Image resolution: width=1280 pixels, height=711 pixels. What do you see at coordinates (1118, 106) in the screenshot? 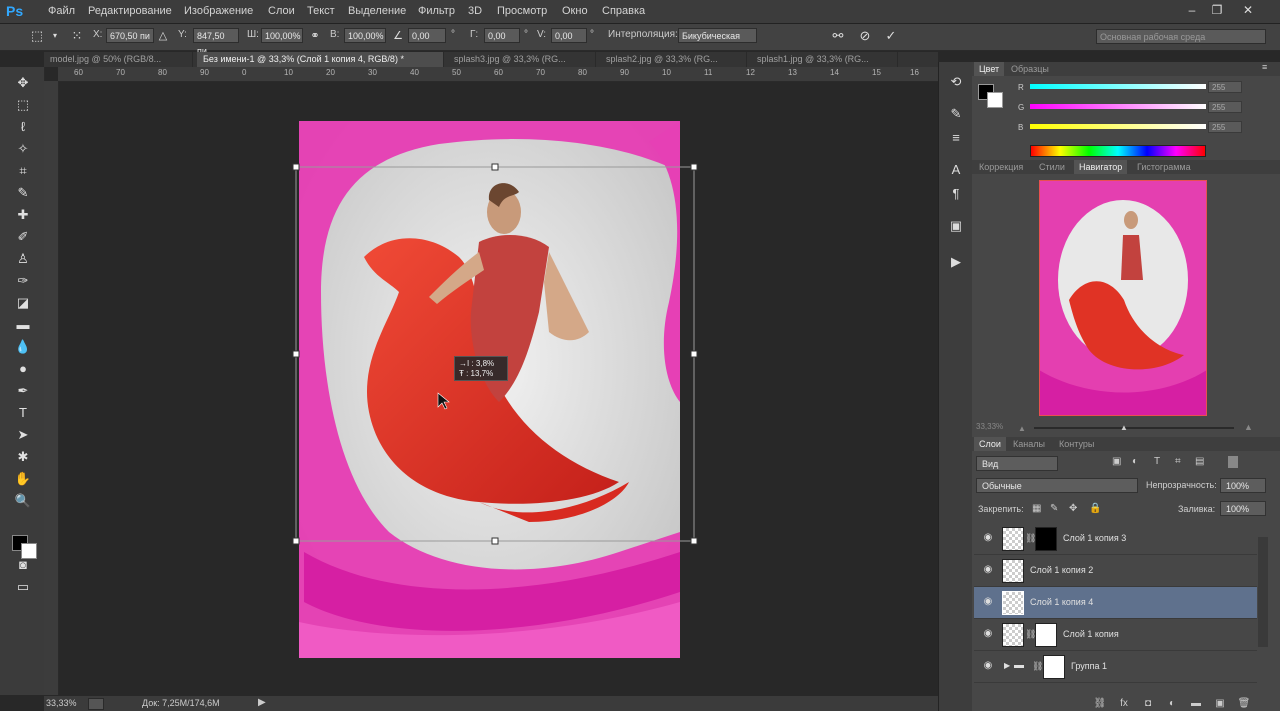
I see `g-slider` at bounding box center [1118, 106].